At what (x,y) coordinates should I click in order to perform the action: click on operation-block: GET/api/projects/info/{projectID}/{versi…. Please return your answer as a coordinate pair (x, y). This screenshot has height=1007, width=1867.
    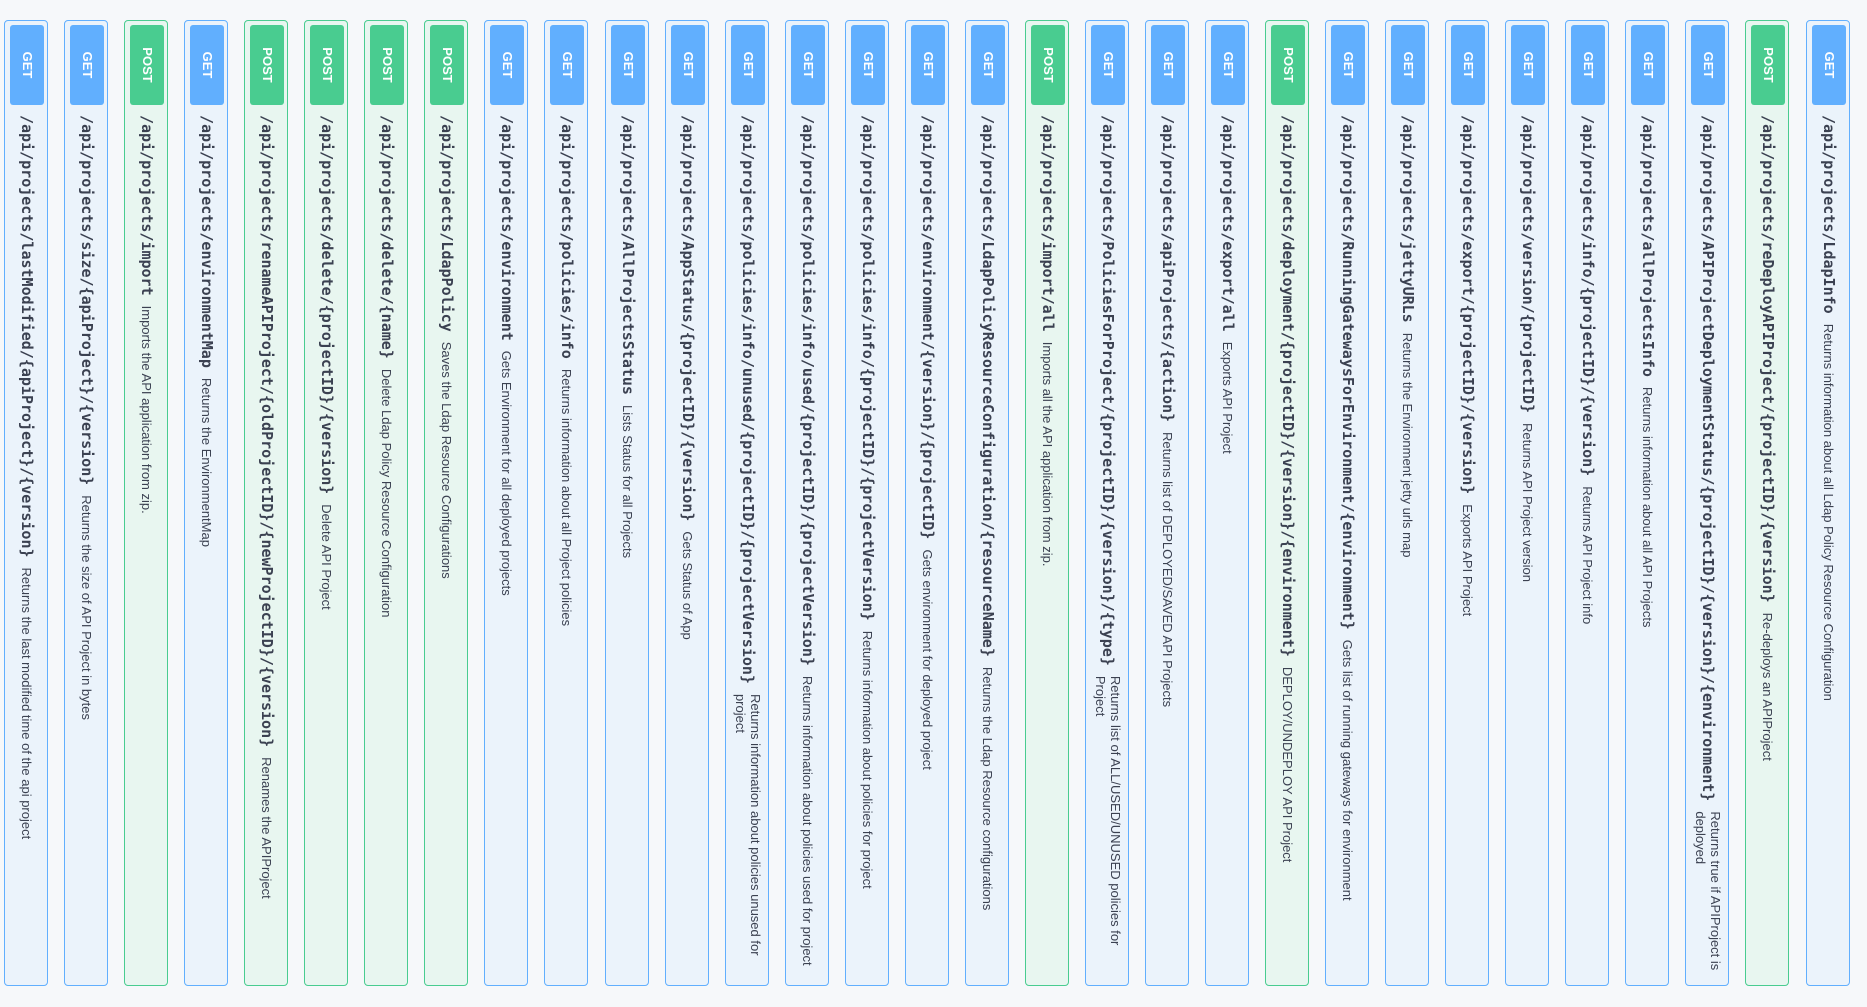
    Looking at the image, I should click on (1587, 503).